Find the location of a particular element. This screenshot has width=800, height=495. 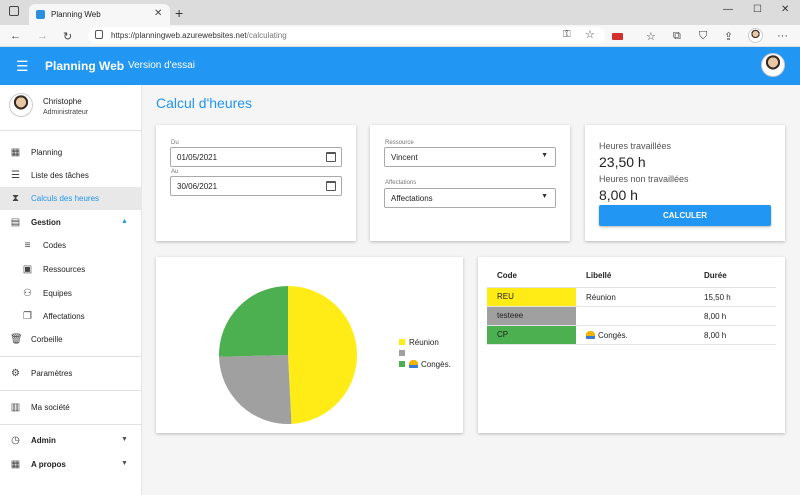

pie-chart is located at coordinates (288, 355).